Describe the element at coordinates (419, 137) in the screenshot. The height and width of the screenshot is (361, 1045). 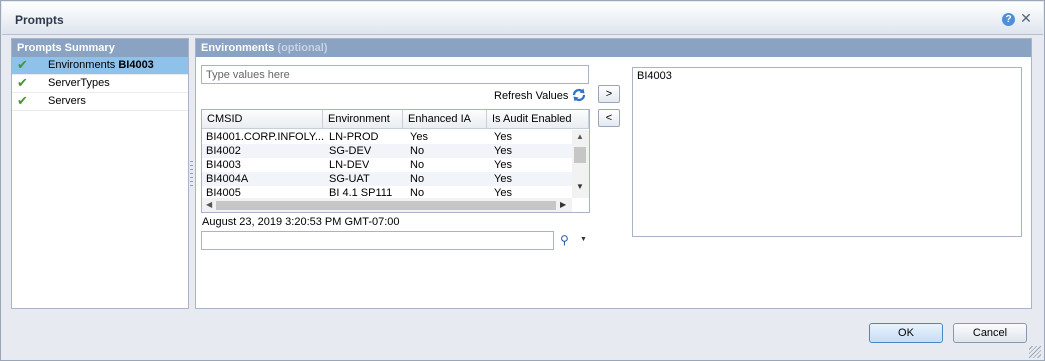
I see `cell-enhanced-ia: Yes` at that location.